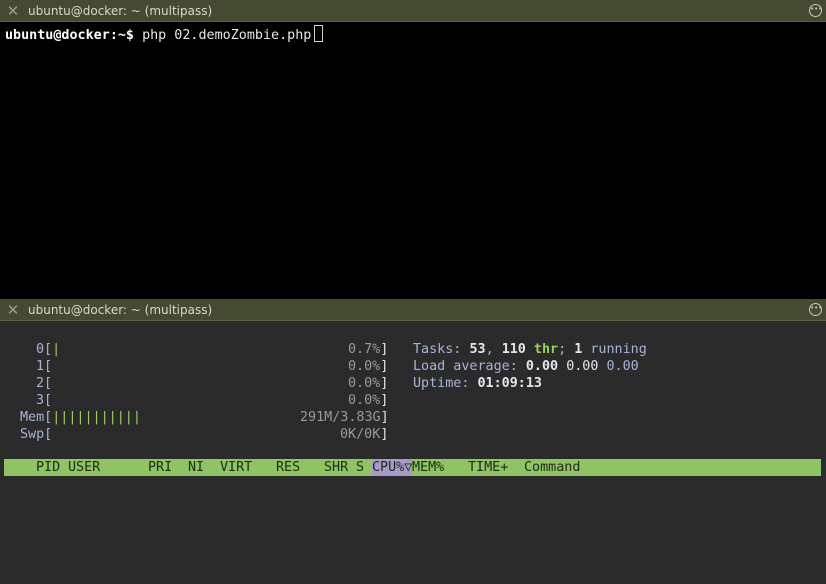  What do you see at coordinates (120, 10) in the screenshot?
I see `top-pane-title: ubuntu@docker: ~ (multipass)` at bounding box center [120, 10].